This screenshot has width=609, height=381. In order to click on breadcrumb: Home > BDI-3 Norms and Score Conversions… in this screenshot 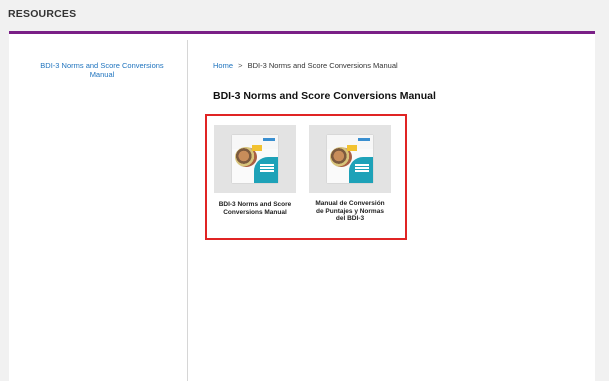, I will do `click(305, 65)`.